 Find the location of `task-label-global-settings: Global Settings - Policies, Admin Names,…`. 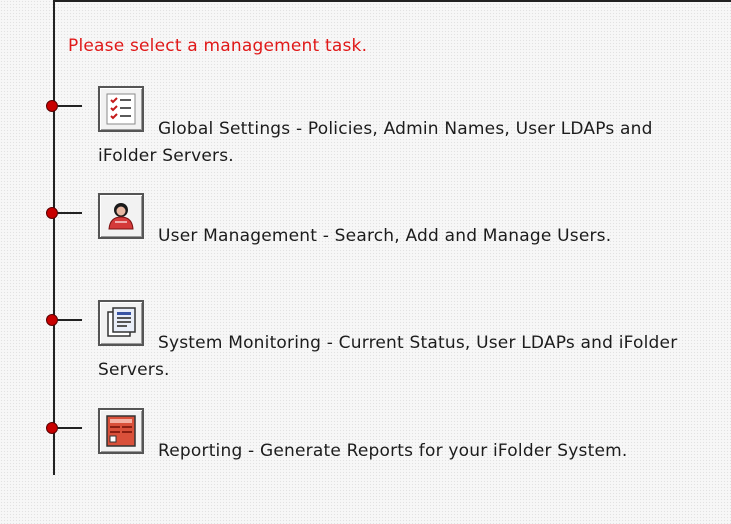

task-label-global-settings: Global Settings - Policies, Admin Names,… is located at coordinates (398, 143).